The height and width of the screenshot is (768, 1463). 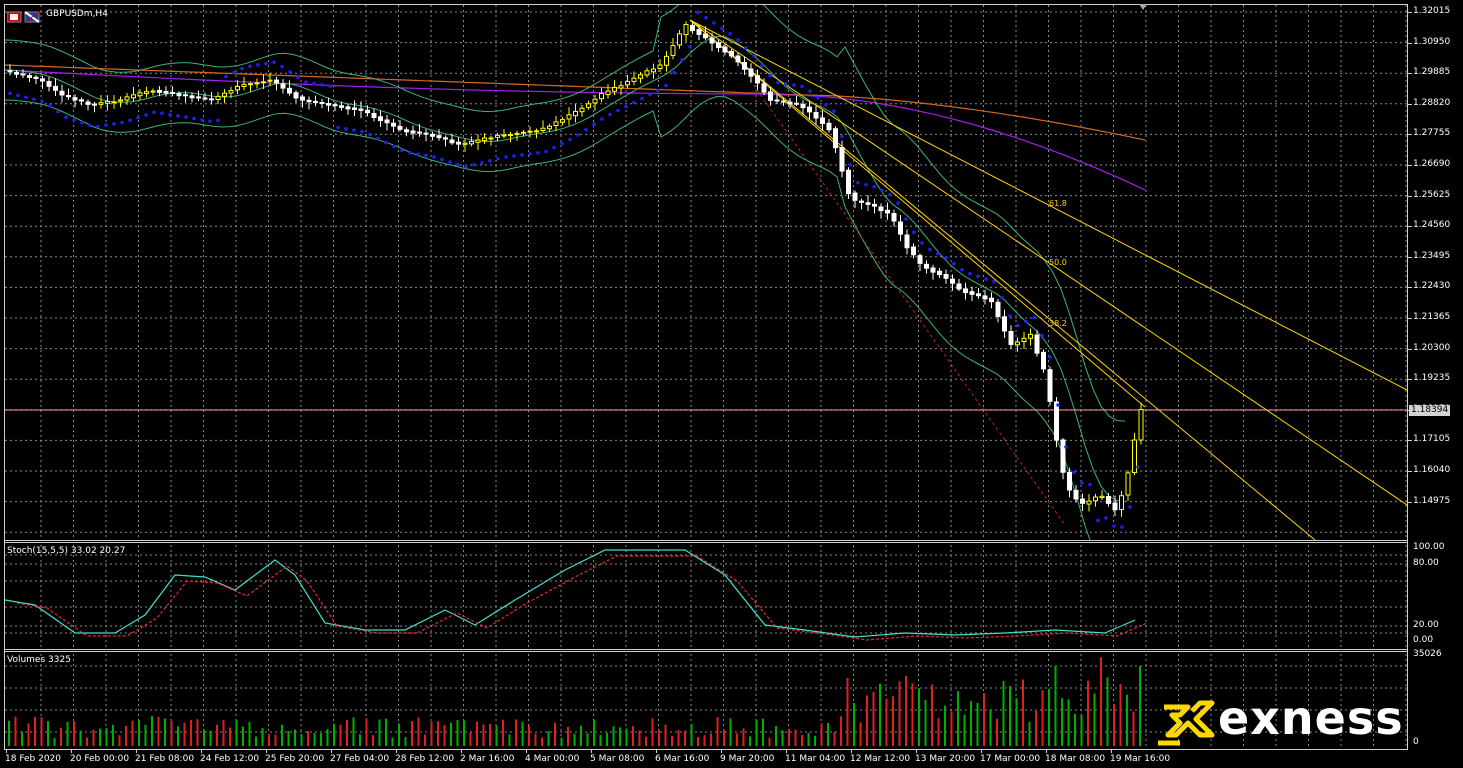 I want to click on stochastic-axis-label: 100.00, so click(x=1429, y=547).